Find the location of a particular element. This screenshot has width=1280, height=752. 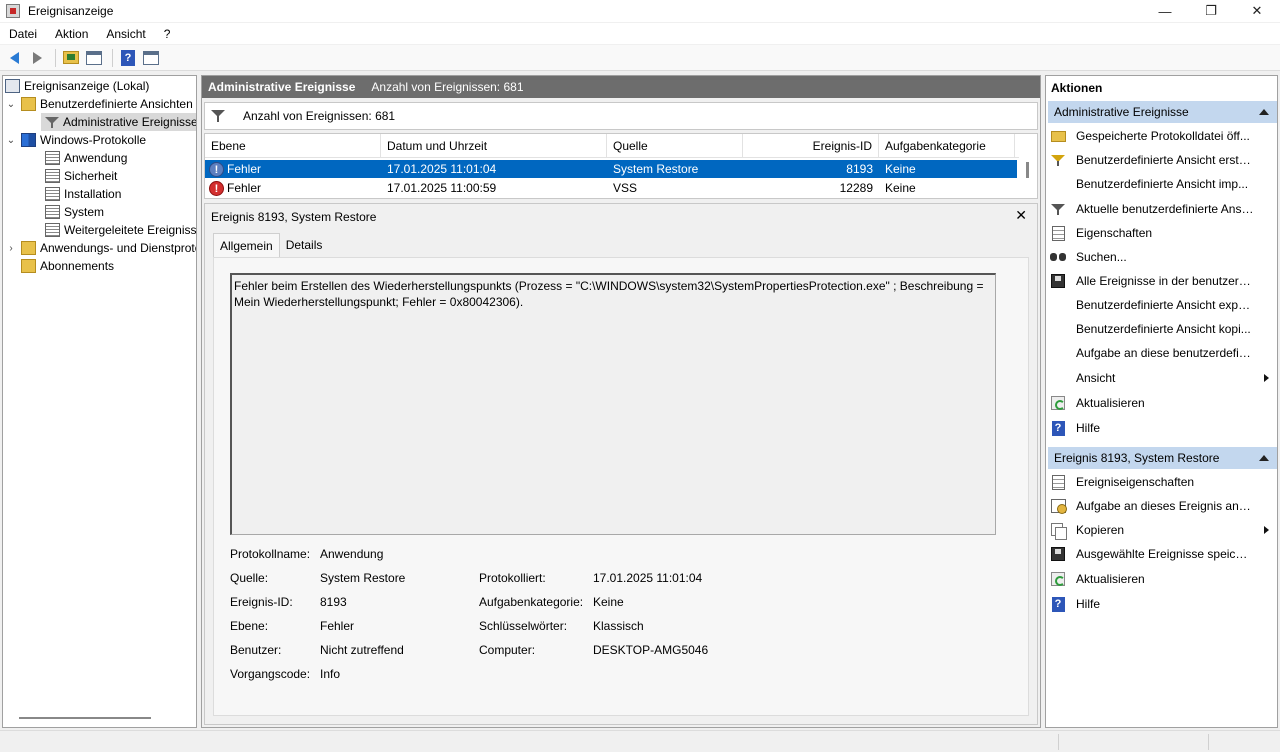

menu-aktion: Aktion is located at coordinates (71, 34).